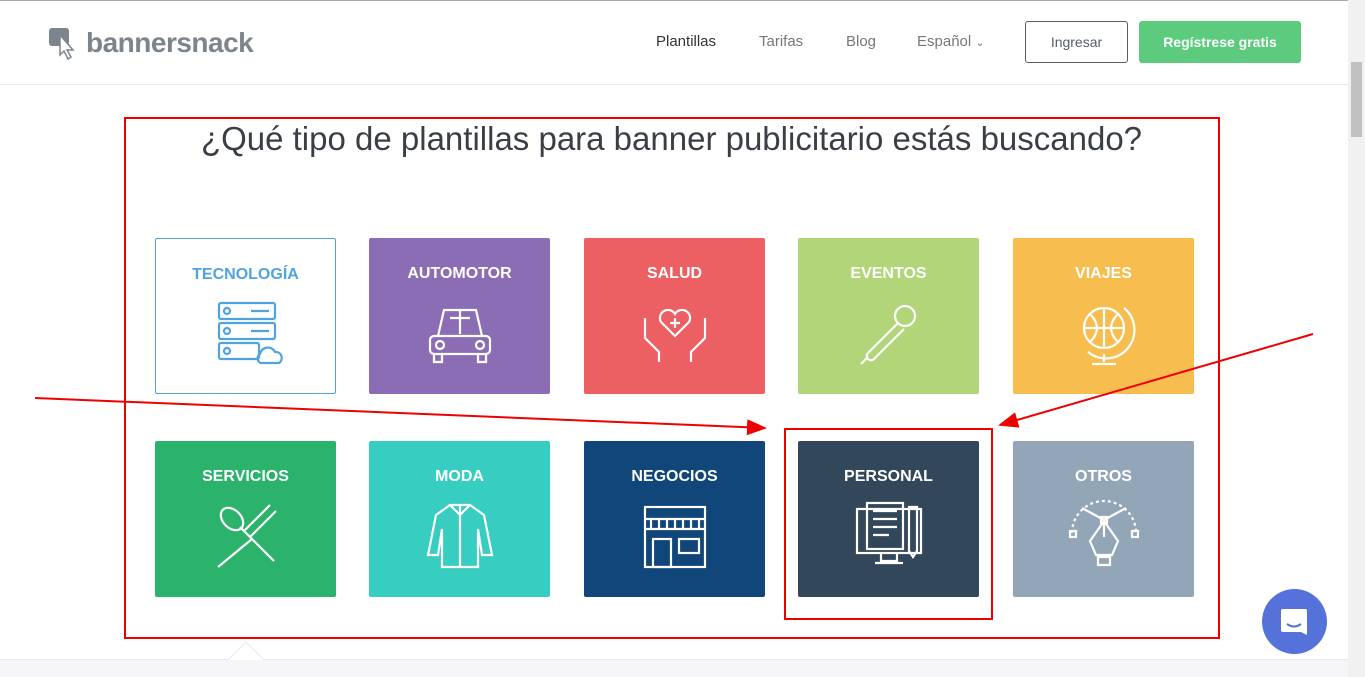 The height and width of the screenshot is (677, 1365). I want to click on chat-button, so click(1294, 621).